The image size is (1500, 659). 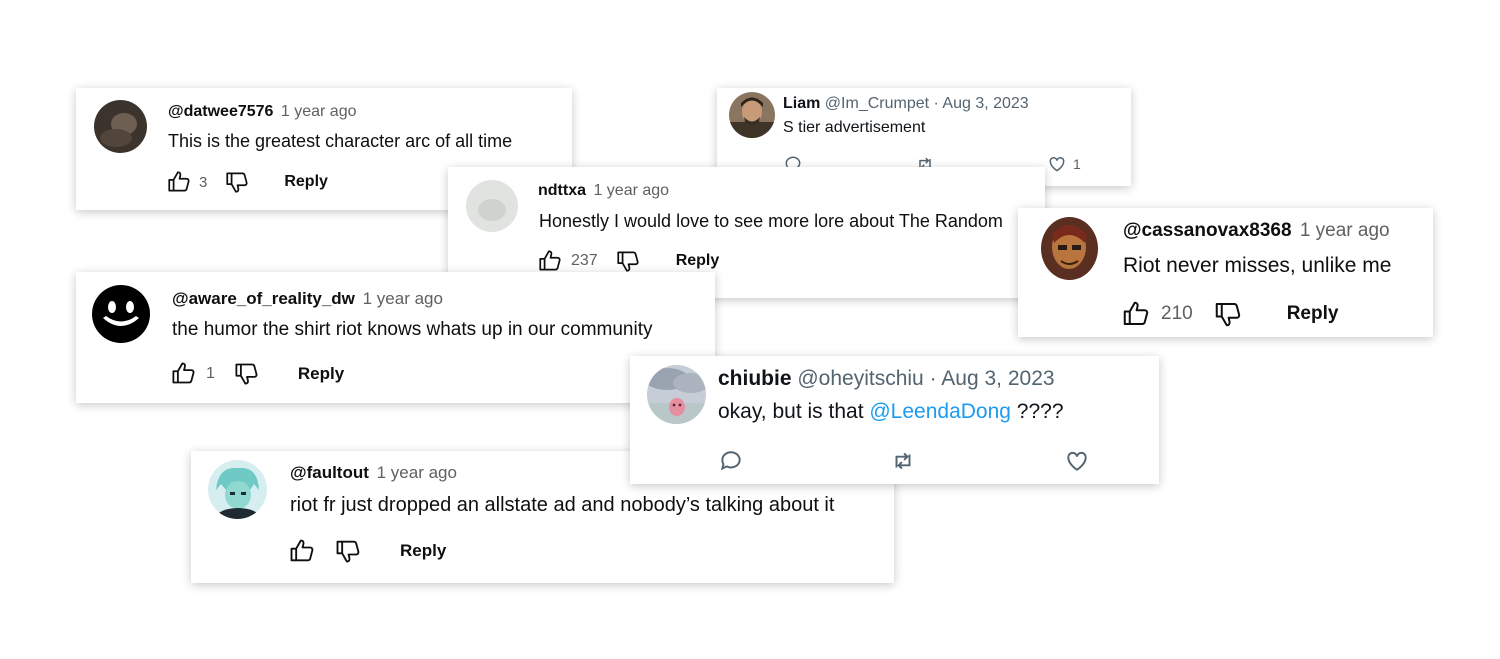 What do you see at coordinates (940, 411) in the screenshot?
I see `tweet-mention-link: @LeendaDong` at bounding box center [940, 411].